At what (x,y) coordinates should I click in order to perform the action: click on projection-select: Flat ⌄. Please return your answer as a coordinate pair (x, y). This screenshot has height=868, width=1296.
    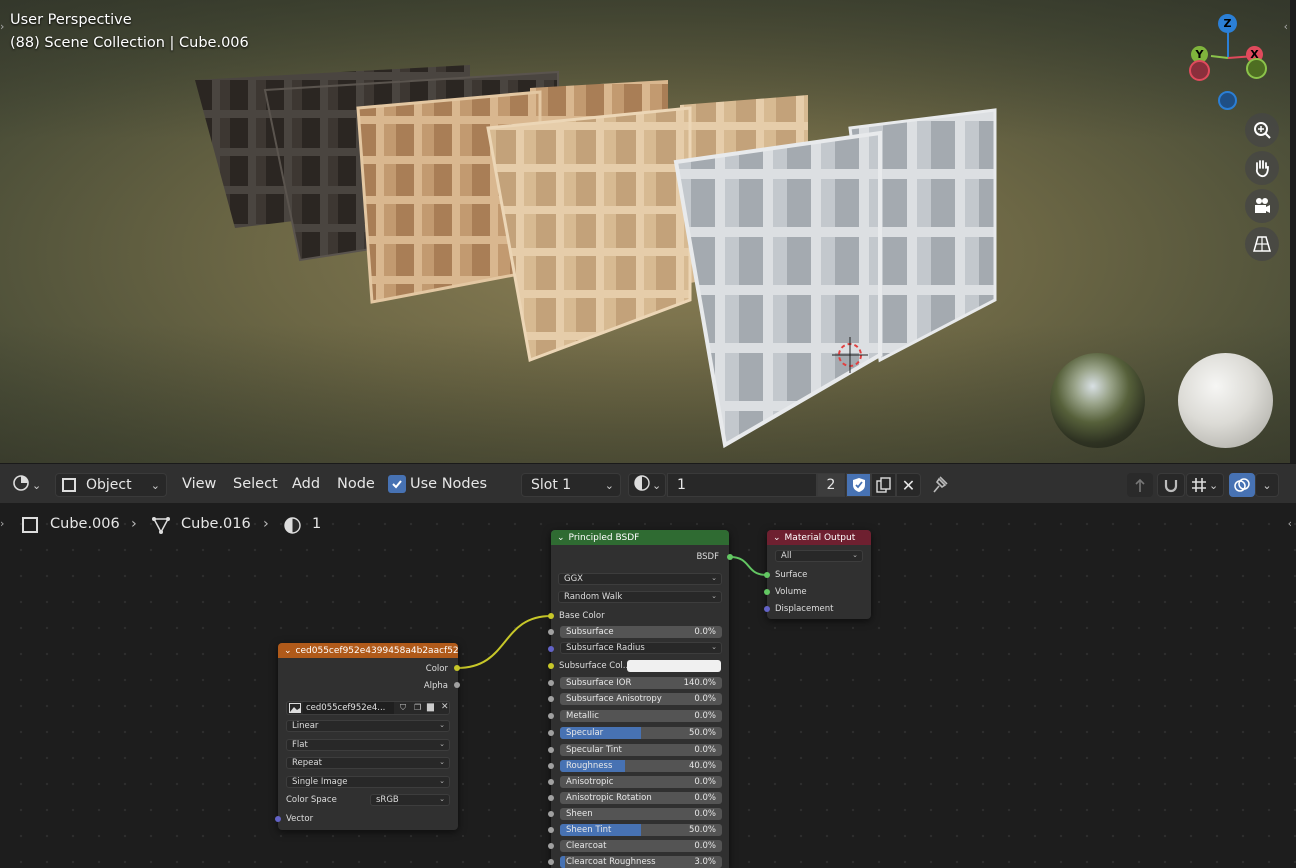
    Looking at the image, I should click on (368, 745).